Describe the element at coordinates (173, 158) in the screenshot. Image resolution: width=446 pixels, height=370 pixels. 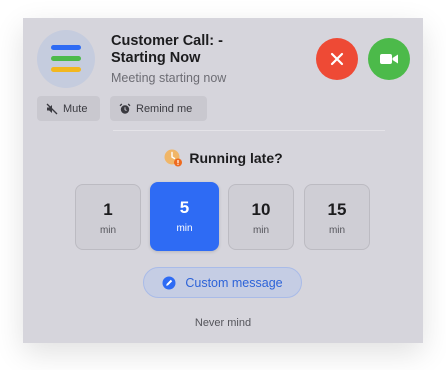
I see `clock-alert-icon` at that location.